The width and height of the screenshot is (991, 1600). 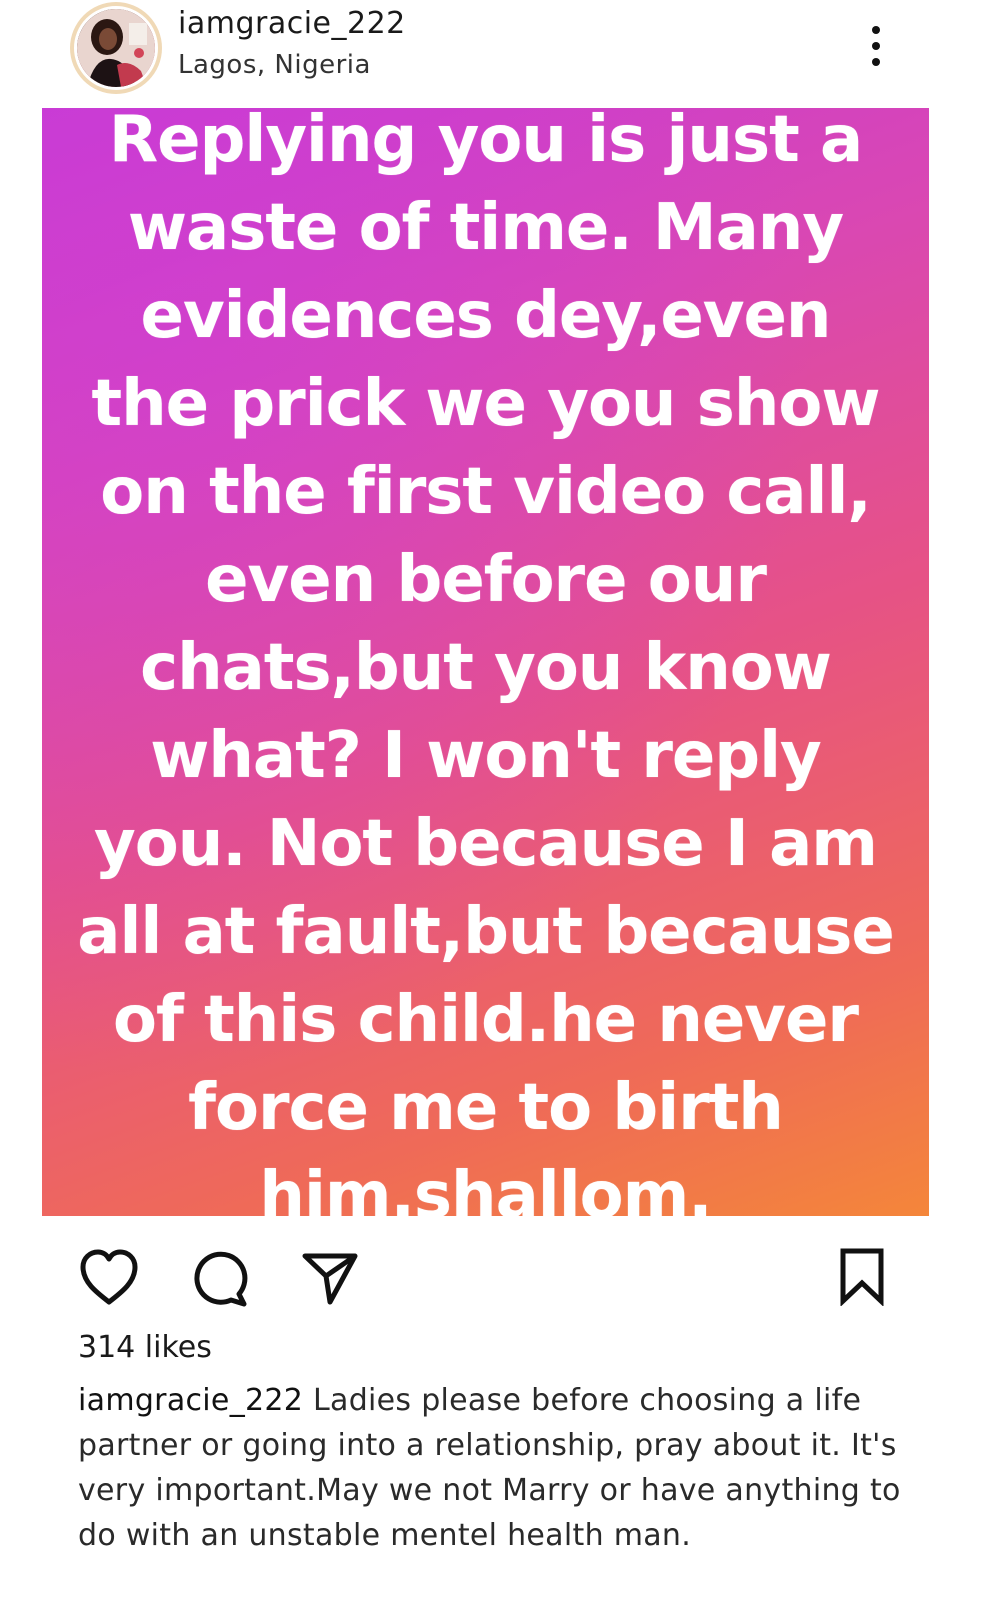 I want to click on image-text-line: him.shallom., so click(x=485, y=1187).